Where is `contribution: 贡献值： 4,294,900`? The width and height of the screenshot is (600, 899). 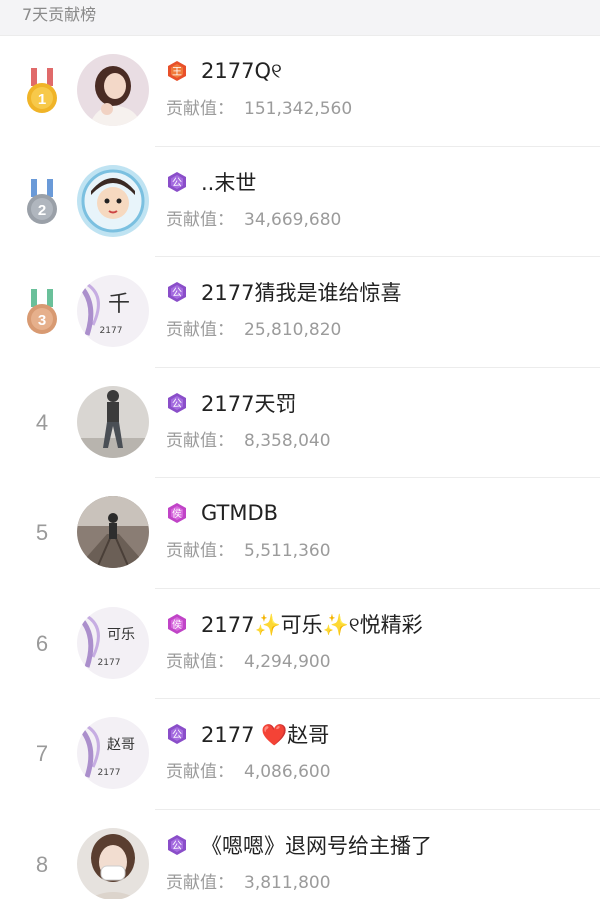
contribution: 贡献值： 4,294,900 is located at coordinates (378, 659).